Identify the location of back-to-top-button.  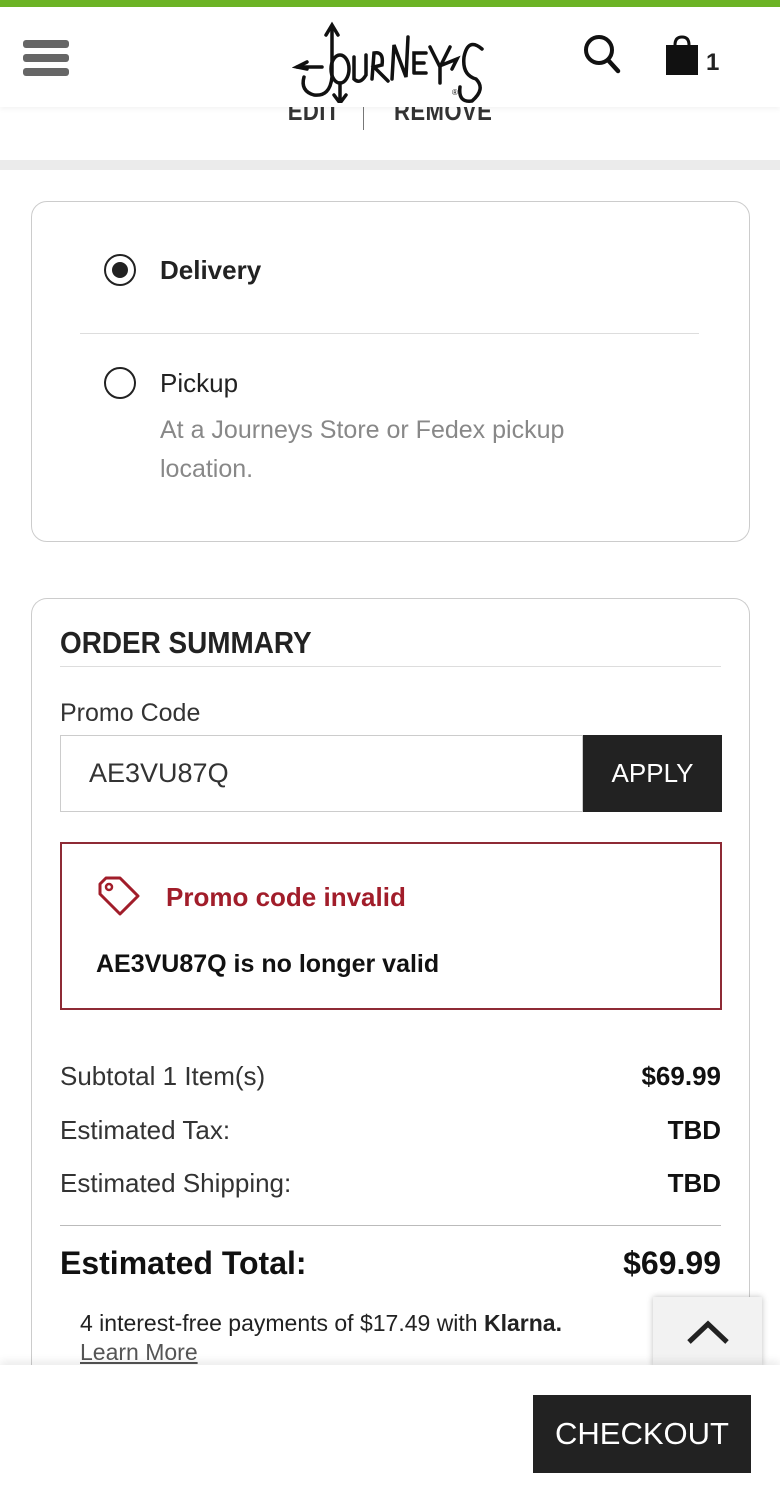
(707, 1332).